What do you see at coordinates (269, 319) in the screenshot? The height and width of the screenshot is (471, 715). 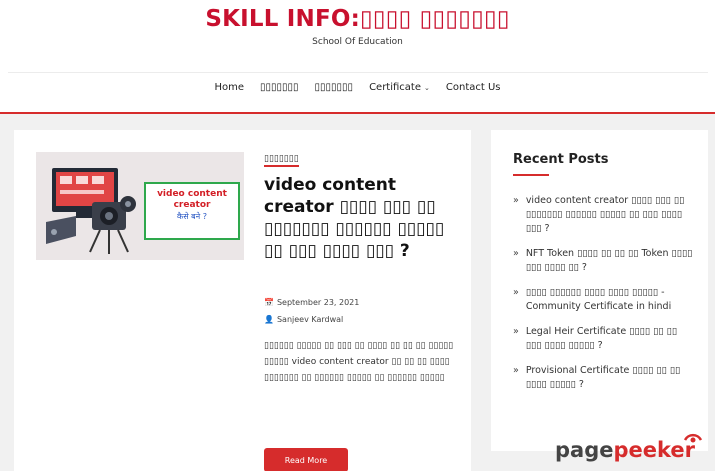 I see `user-icon: 👤` at bounding box center [269, 319].